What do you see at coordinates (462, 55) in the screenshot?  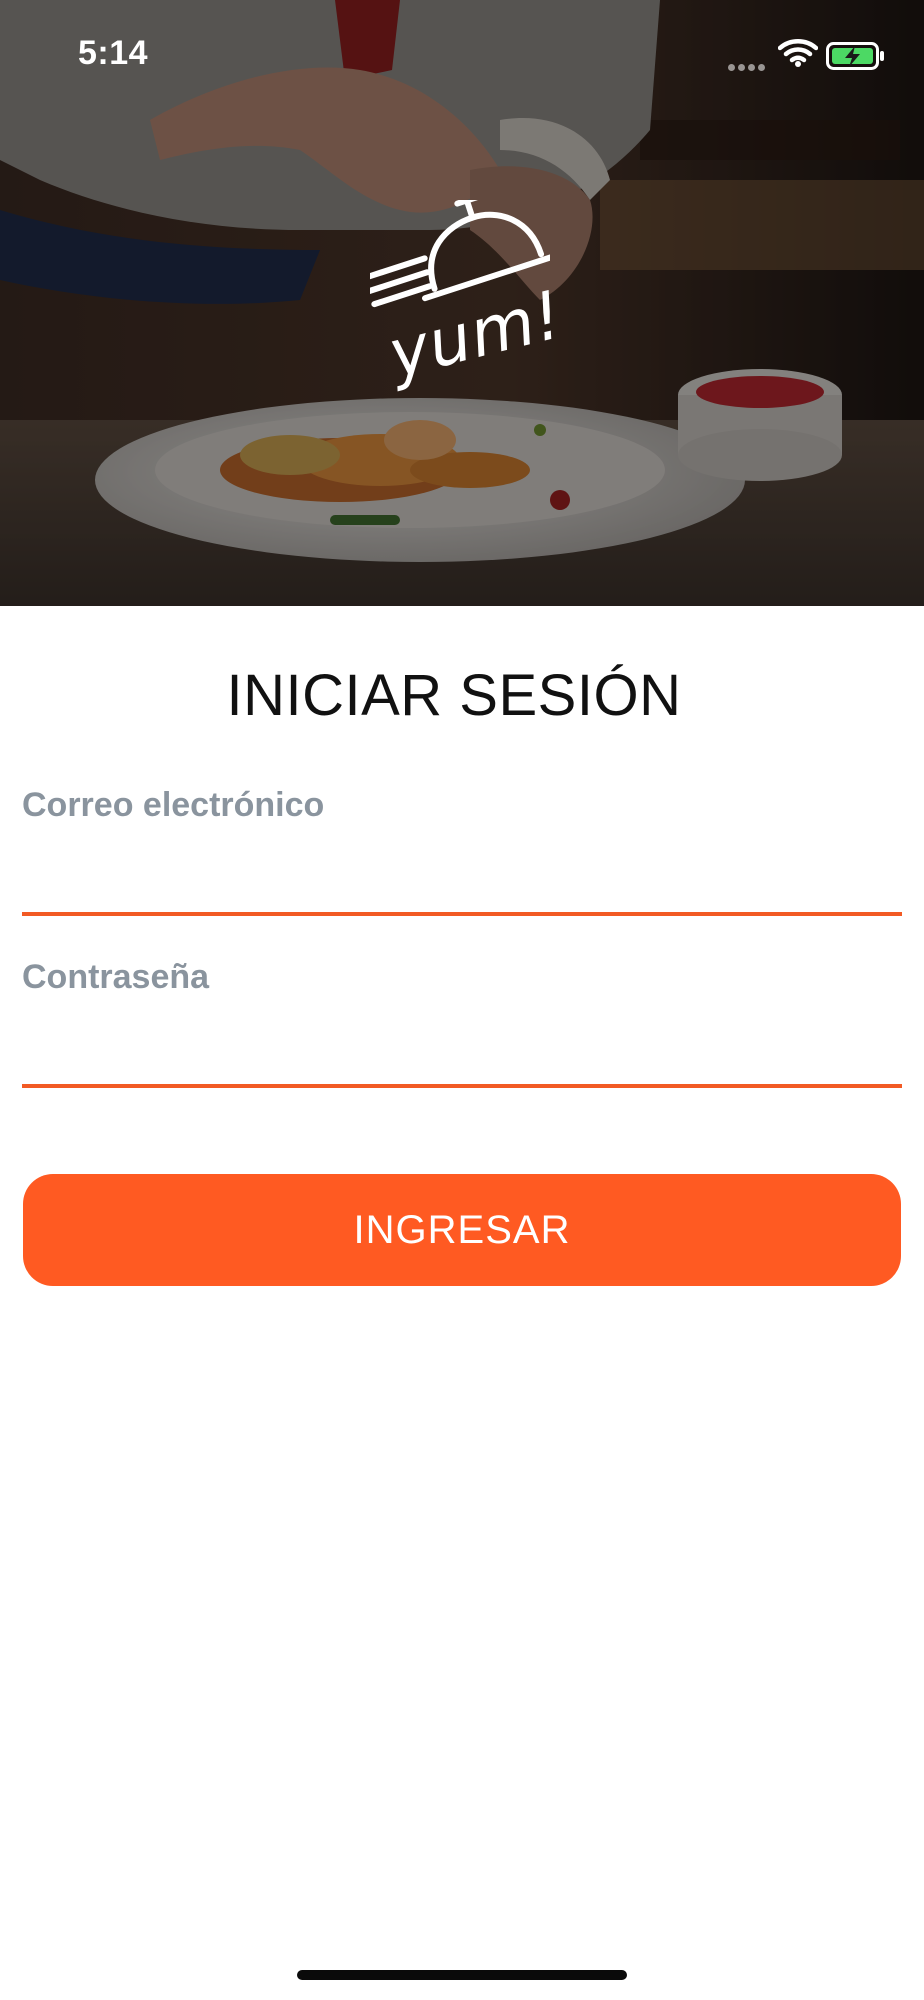 I see `status-bar: 5:14` at bounding box center [462, 55].